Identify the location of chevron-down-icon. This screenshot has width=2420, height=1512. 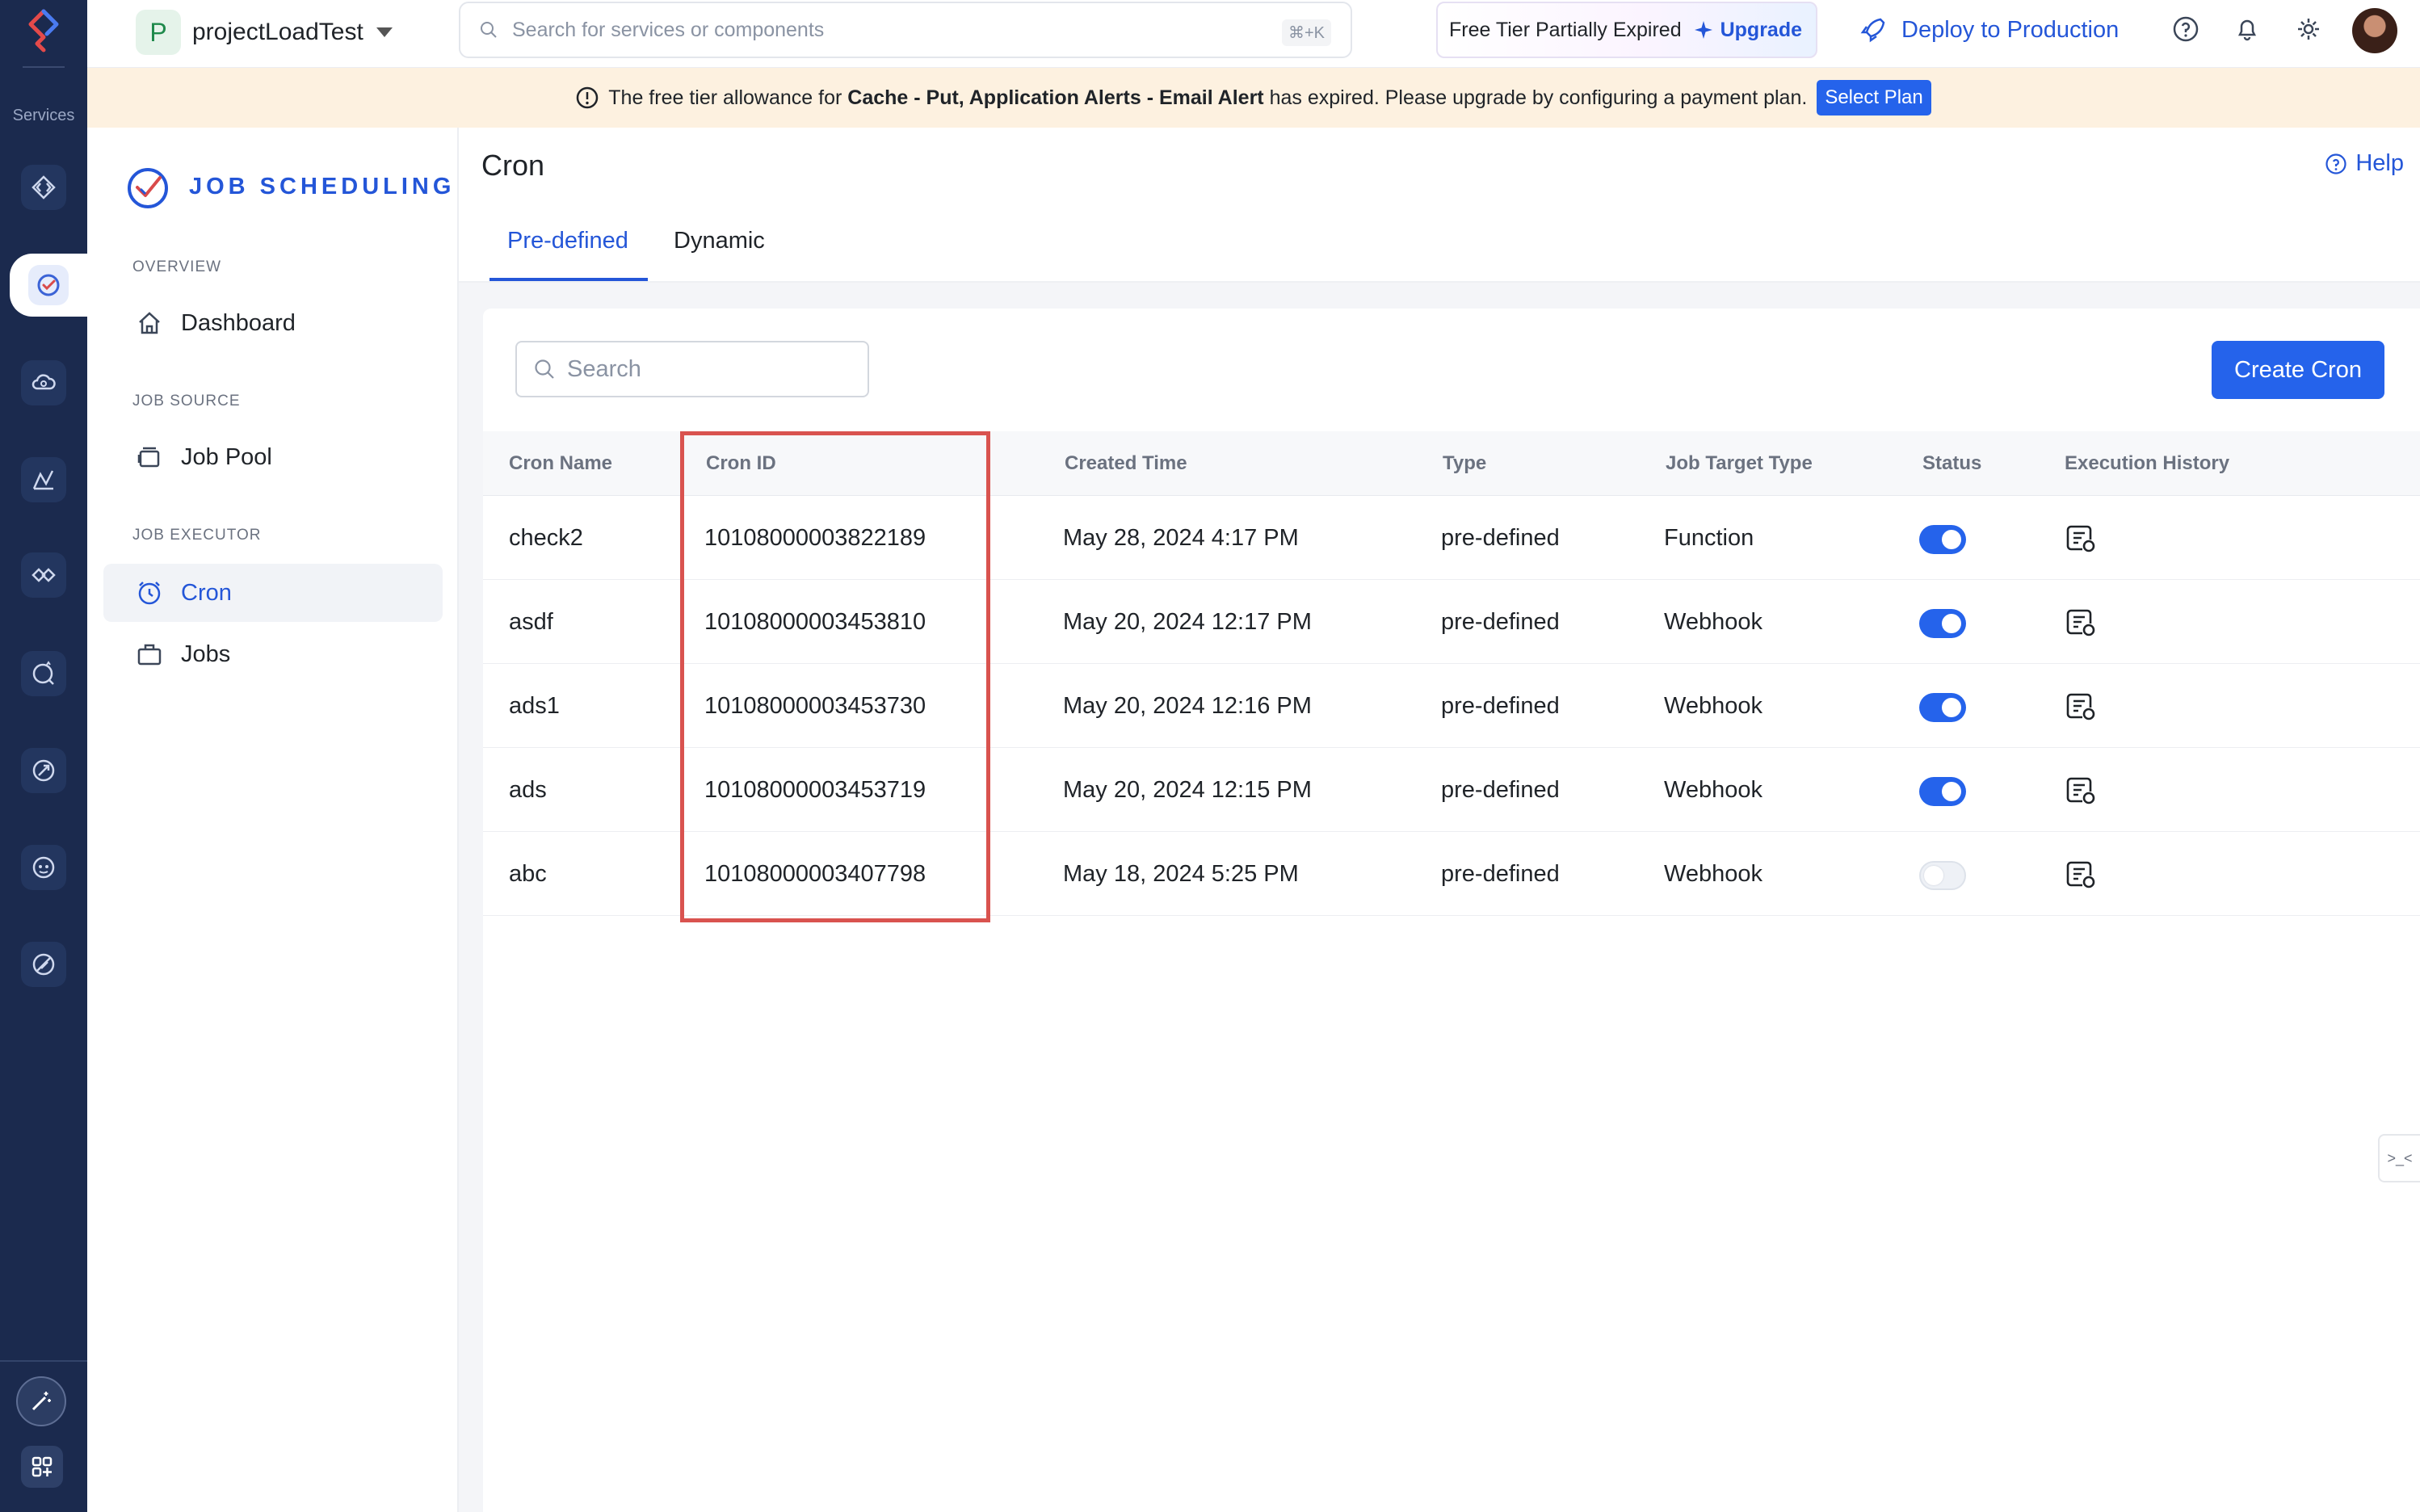
(384, 32).